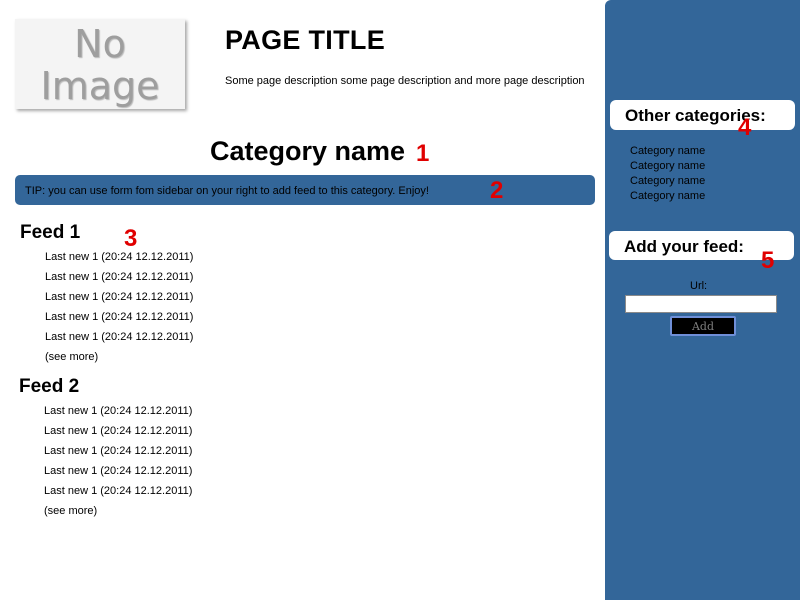  What do you see at coordinates (701, 304) in the screenshot?
I see `url-input` at bounding box center [701, 304].